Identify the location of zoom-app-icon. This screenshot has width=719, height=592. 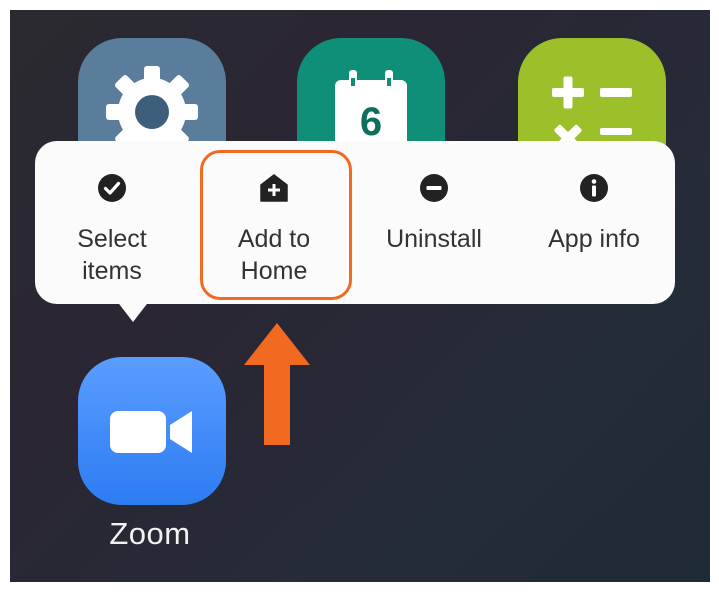
(152, 431).